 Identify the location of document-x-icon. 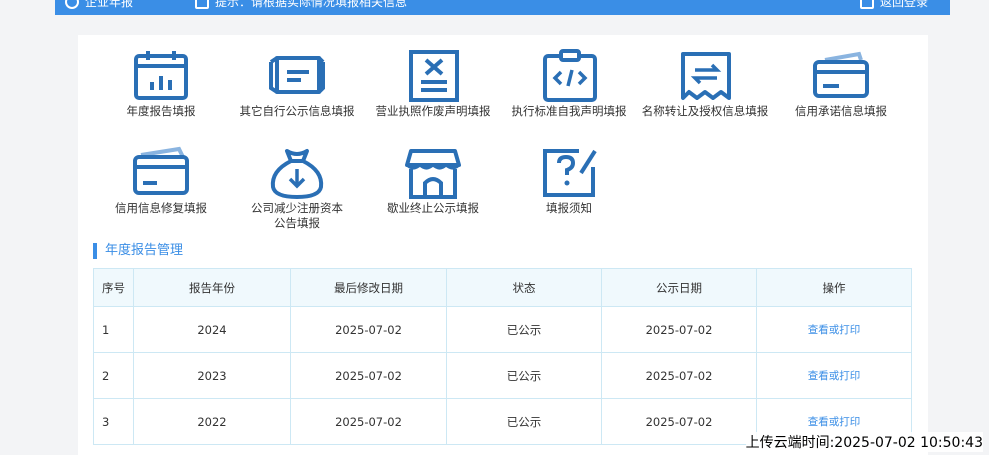
(434, 76).